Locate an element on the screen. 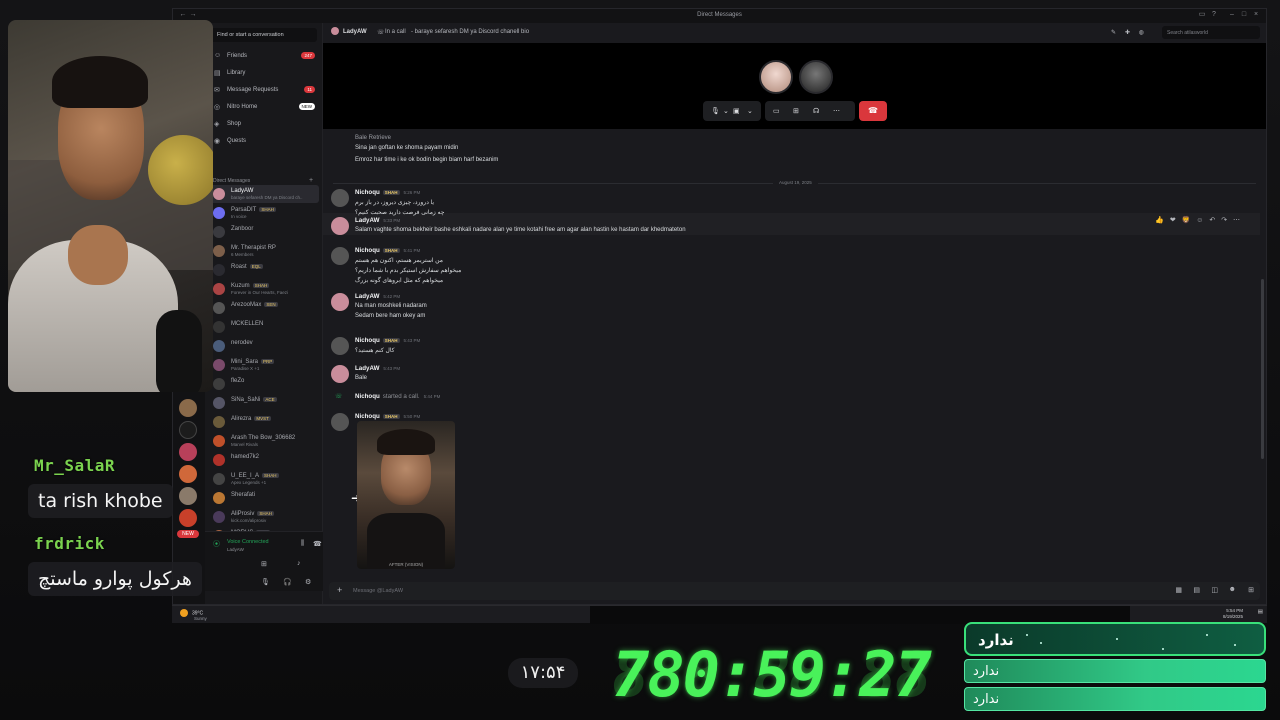 Image resolution: width=1280 pixels, height=720 pixels. system-clock: 5:54 PM 8/19/2025 is located at coordinates (1233, 614).